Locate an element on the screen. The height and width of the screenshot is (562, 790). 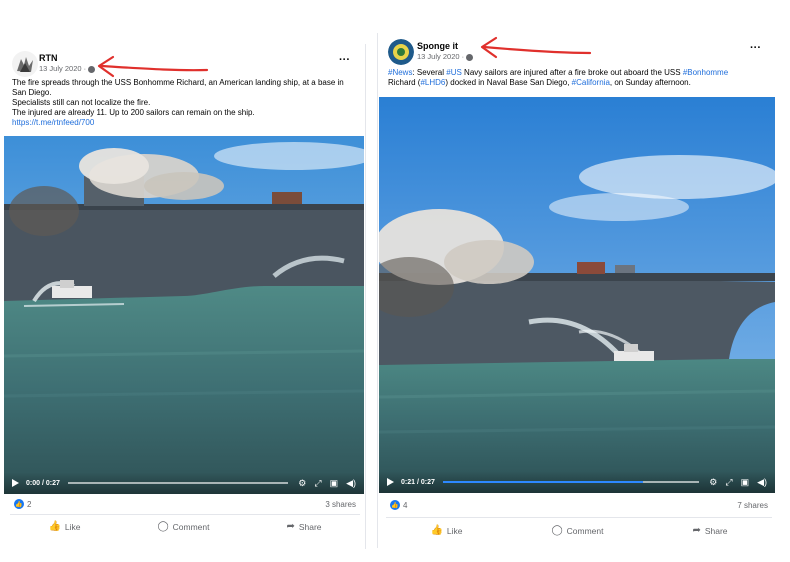
reaction-number: 4 is located at coordinates (405, 505).